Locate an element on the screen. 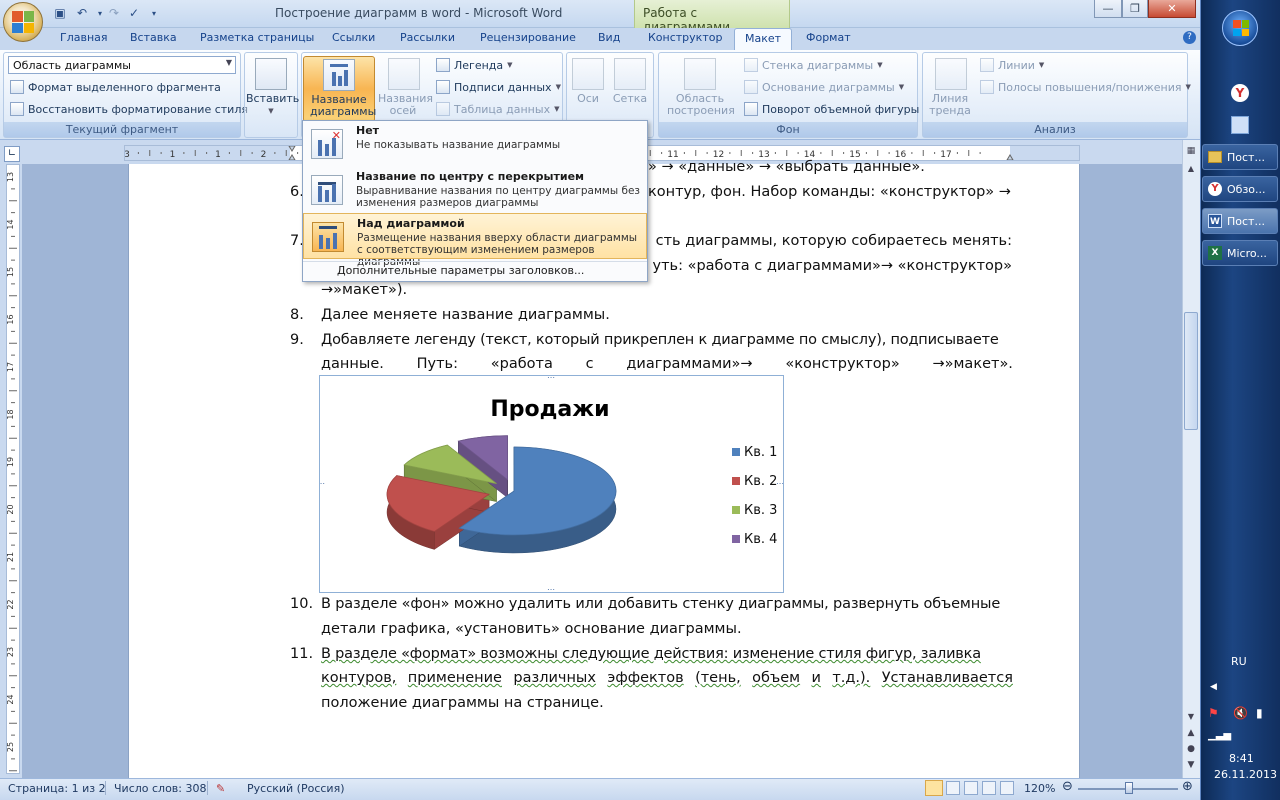 This screenshot has width=1280, height=800. word-count: Число слов: 308 is located at coordinates (160, 788).